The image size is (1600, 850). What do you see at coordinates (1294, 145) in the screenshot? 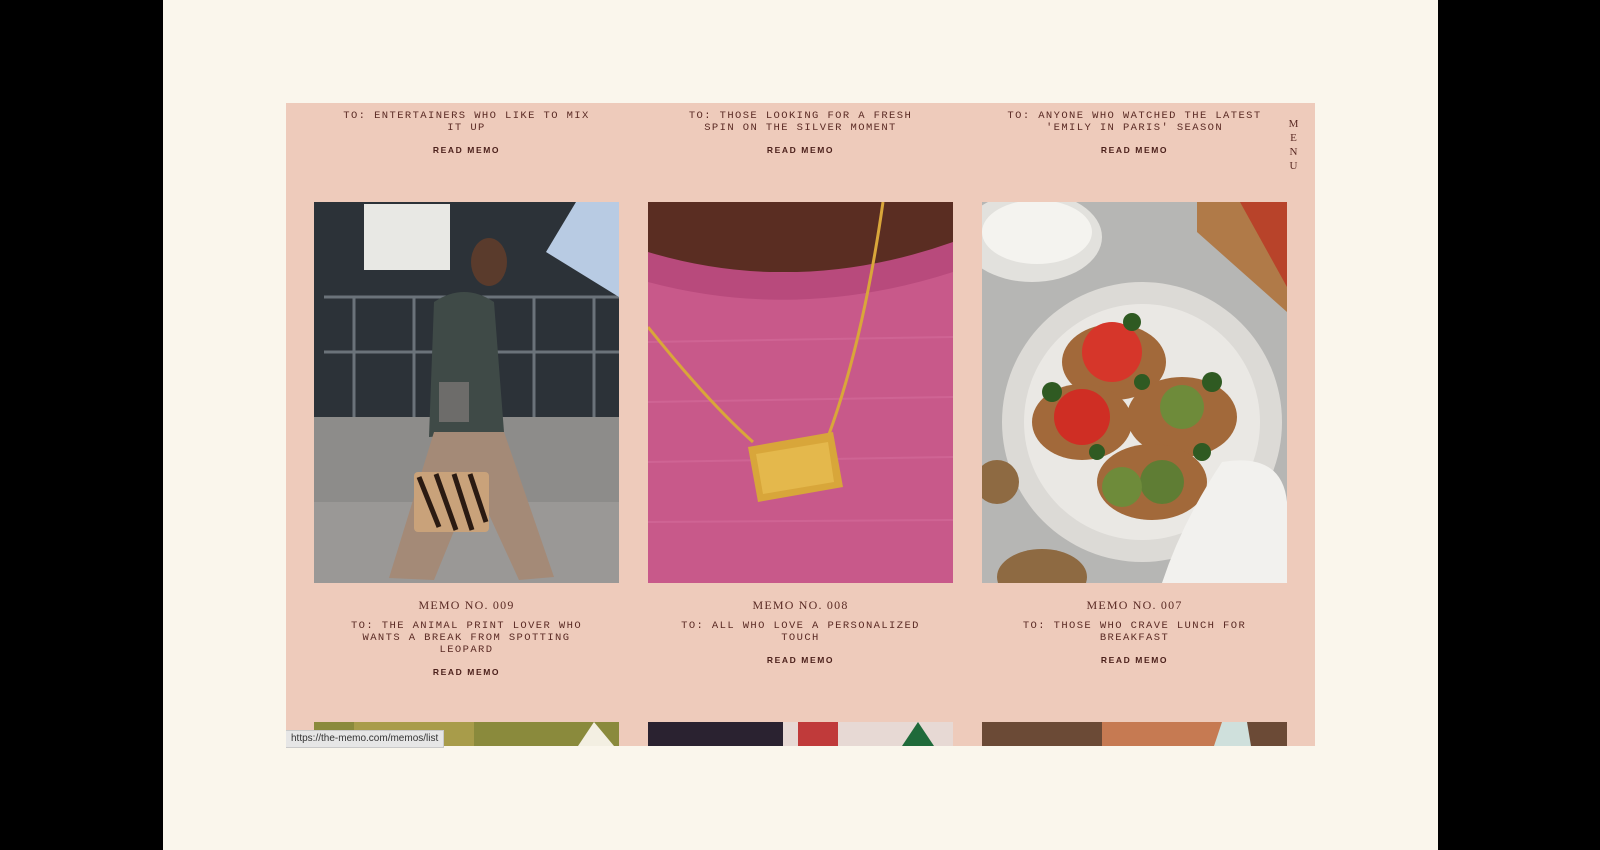
I see `menu-button: M E N U` at bounding box center [1294, 145].